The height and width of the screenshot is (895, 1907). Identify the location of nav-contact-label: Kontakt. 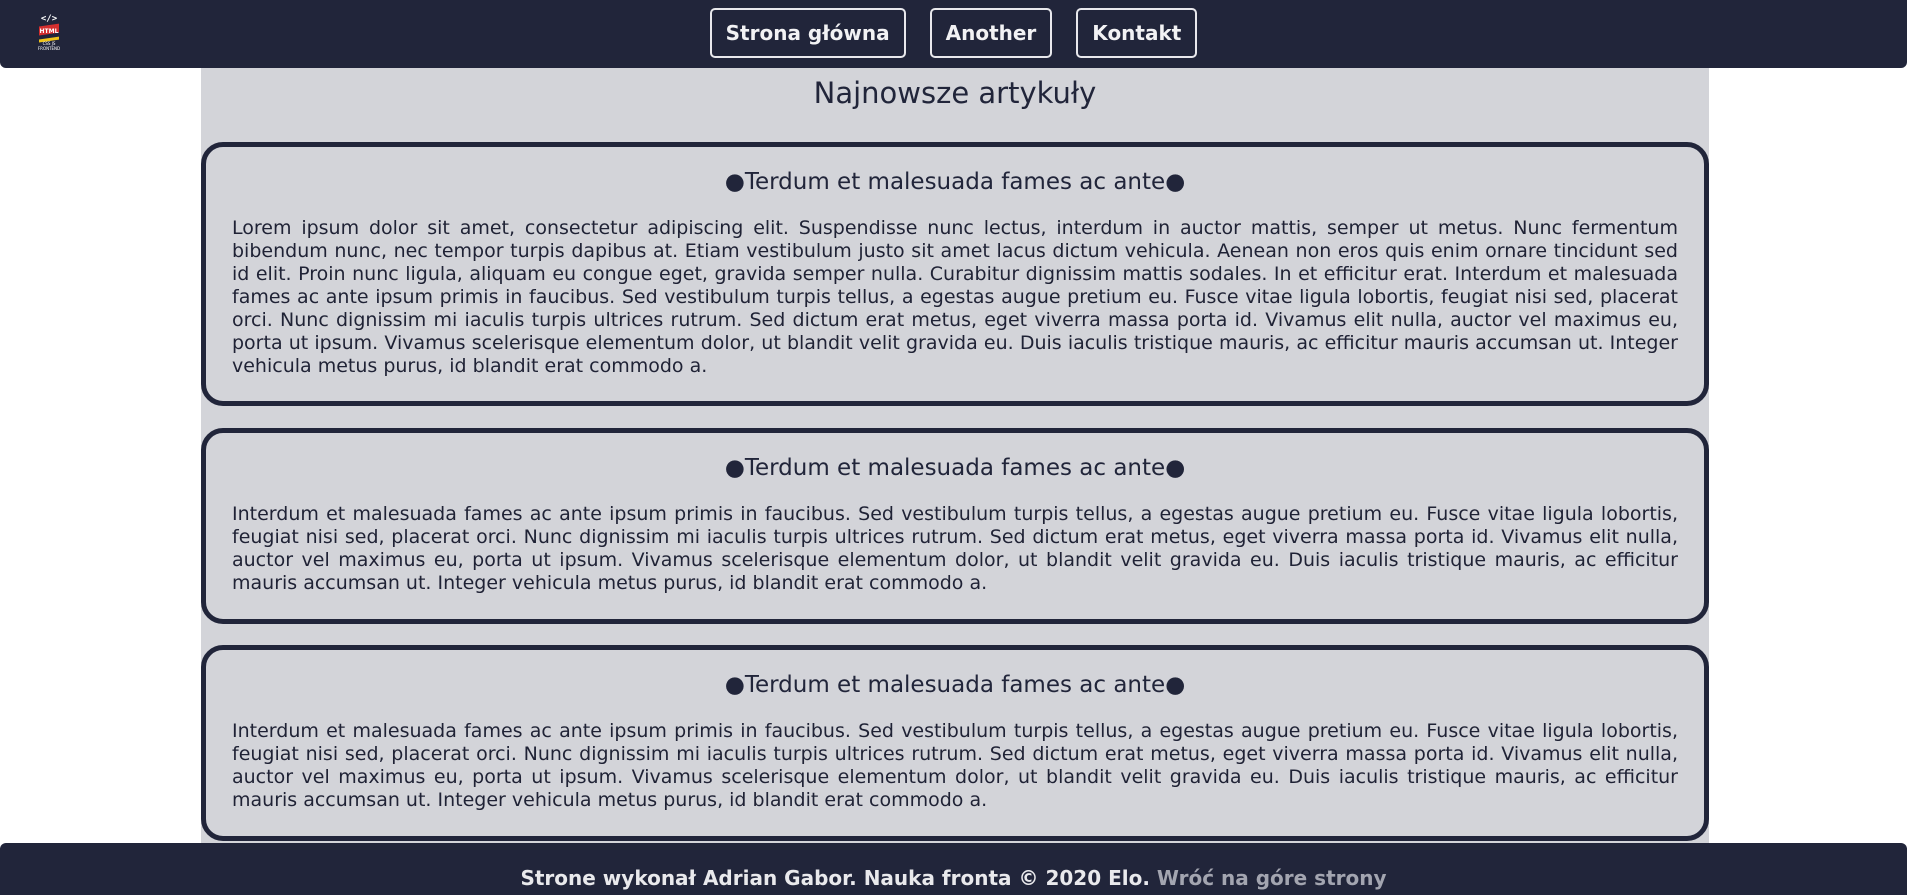
(1137, 33).